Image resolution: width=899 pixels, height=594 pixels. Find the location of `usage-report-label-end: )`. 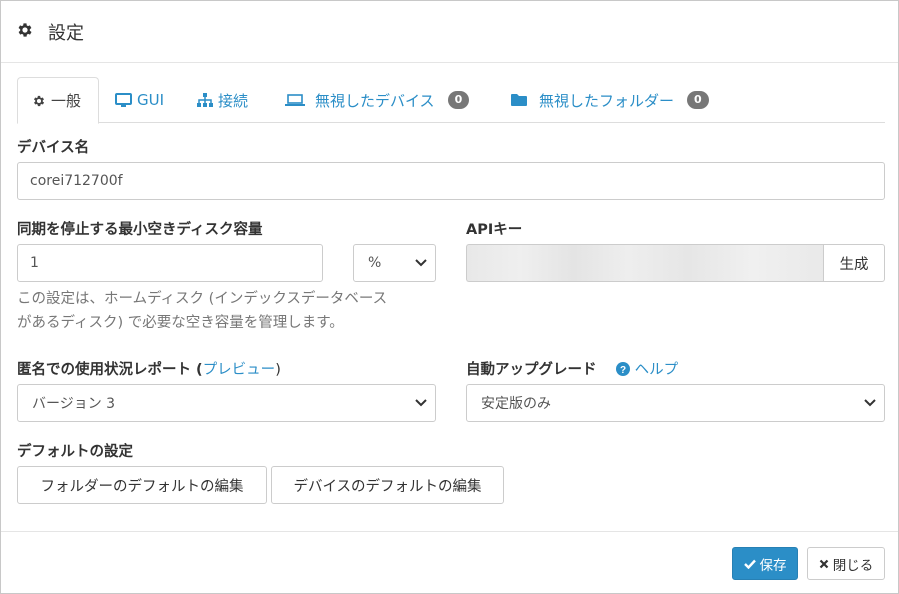

usage-report-label-end: ) is located at coordinates (278, 370).